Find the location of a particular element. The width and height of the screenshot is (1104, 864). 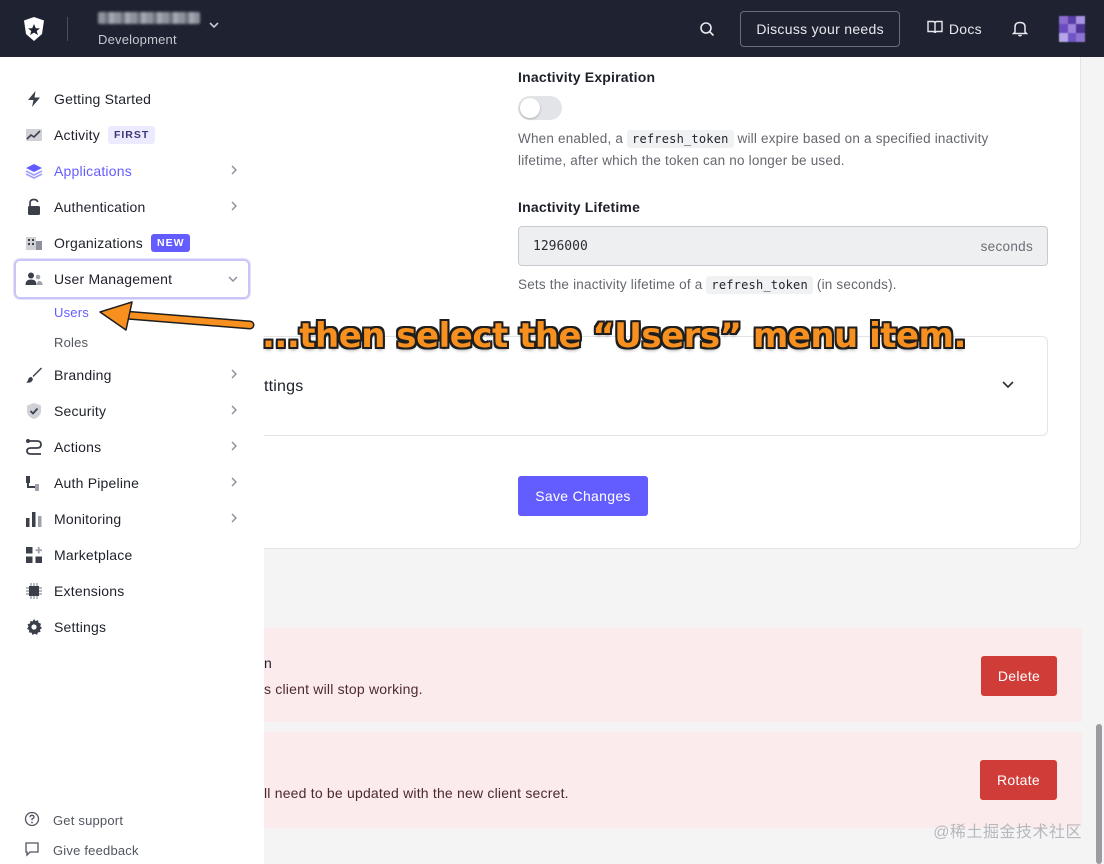

danger-title: n is located at coordinates (268, 663).